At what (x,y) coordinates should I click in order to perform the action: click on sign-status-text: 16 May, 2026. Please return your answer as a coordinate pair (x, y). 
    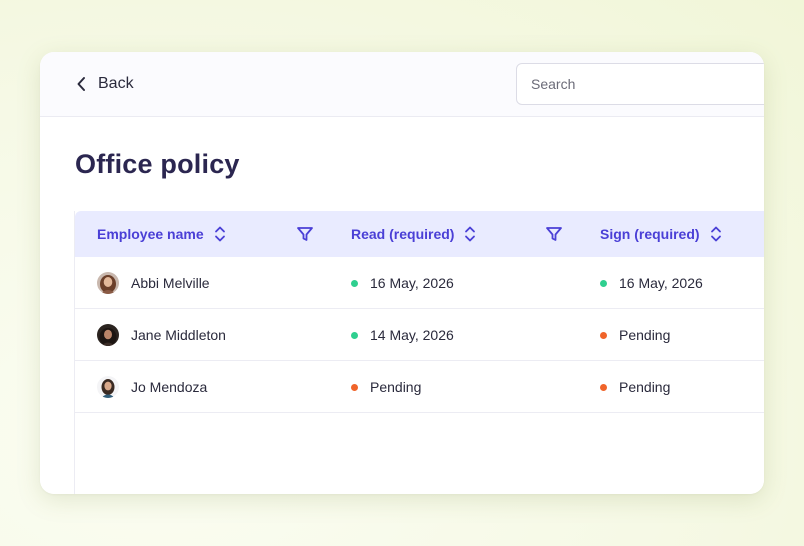
    Looking at the image, I should click on (661, 283).